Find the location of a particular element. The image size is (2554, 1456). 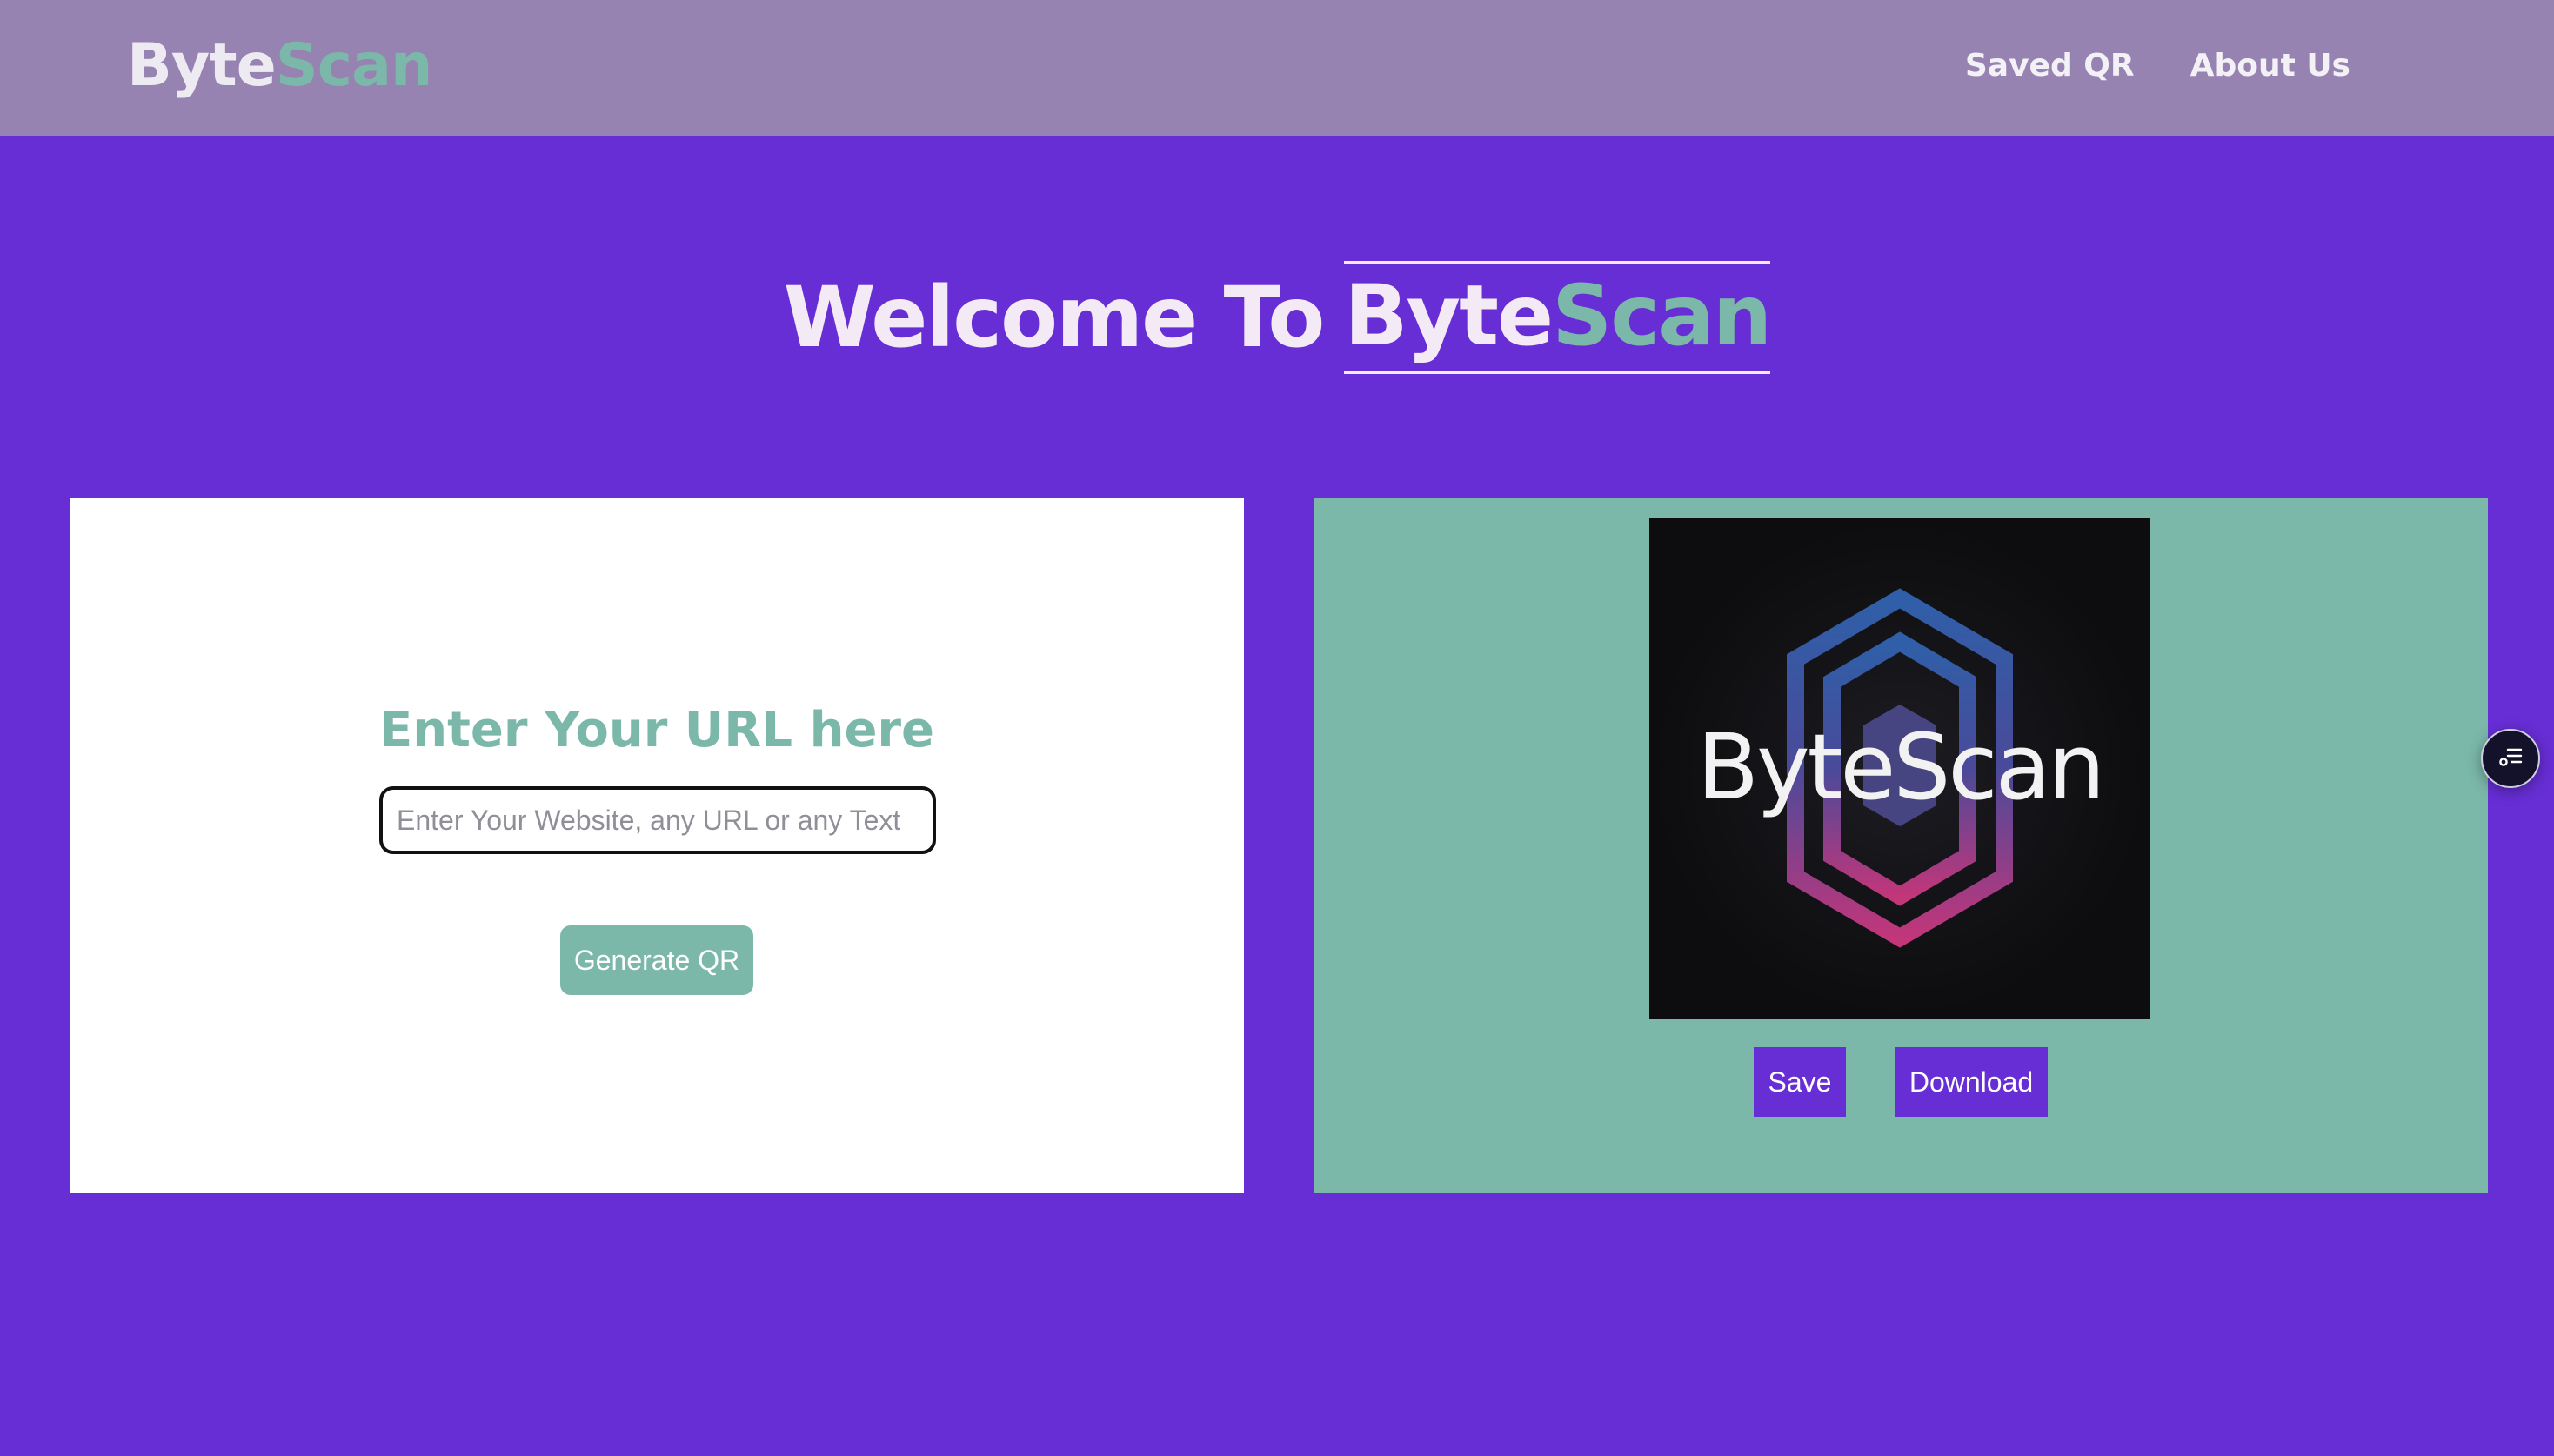

hero-title-brand-byte: Byte is located at coordinates (1449, 315).